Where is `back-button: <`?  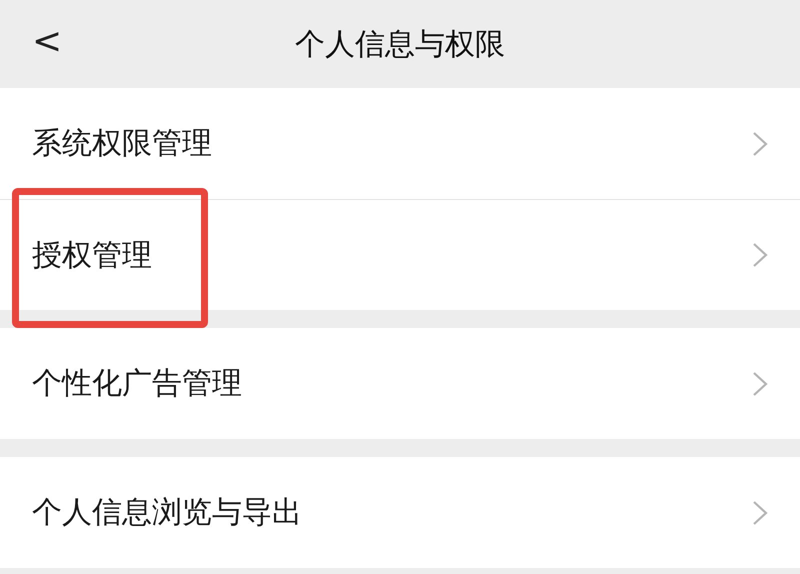
back-button: < is located at coordinates (47, 42).